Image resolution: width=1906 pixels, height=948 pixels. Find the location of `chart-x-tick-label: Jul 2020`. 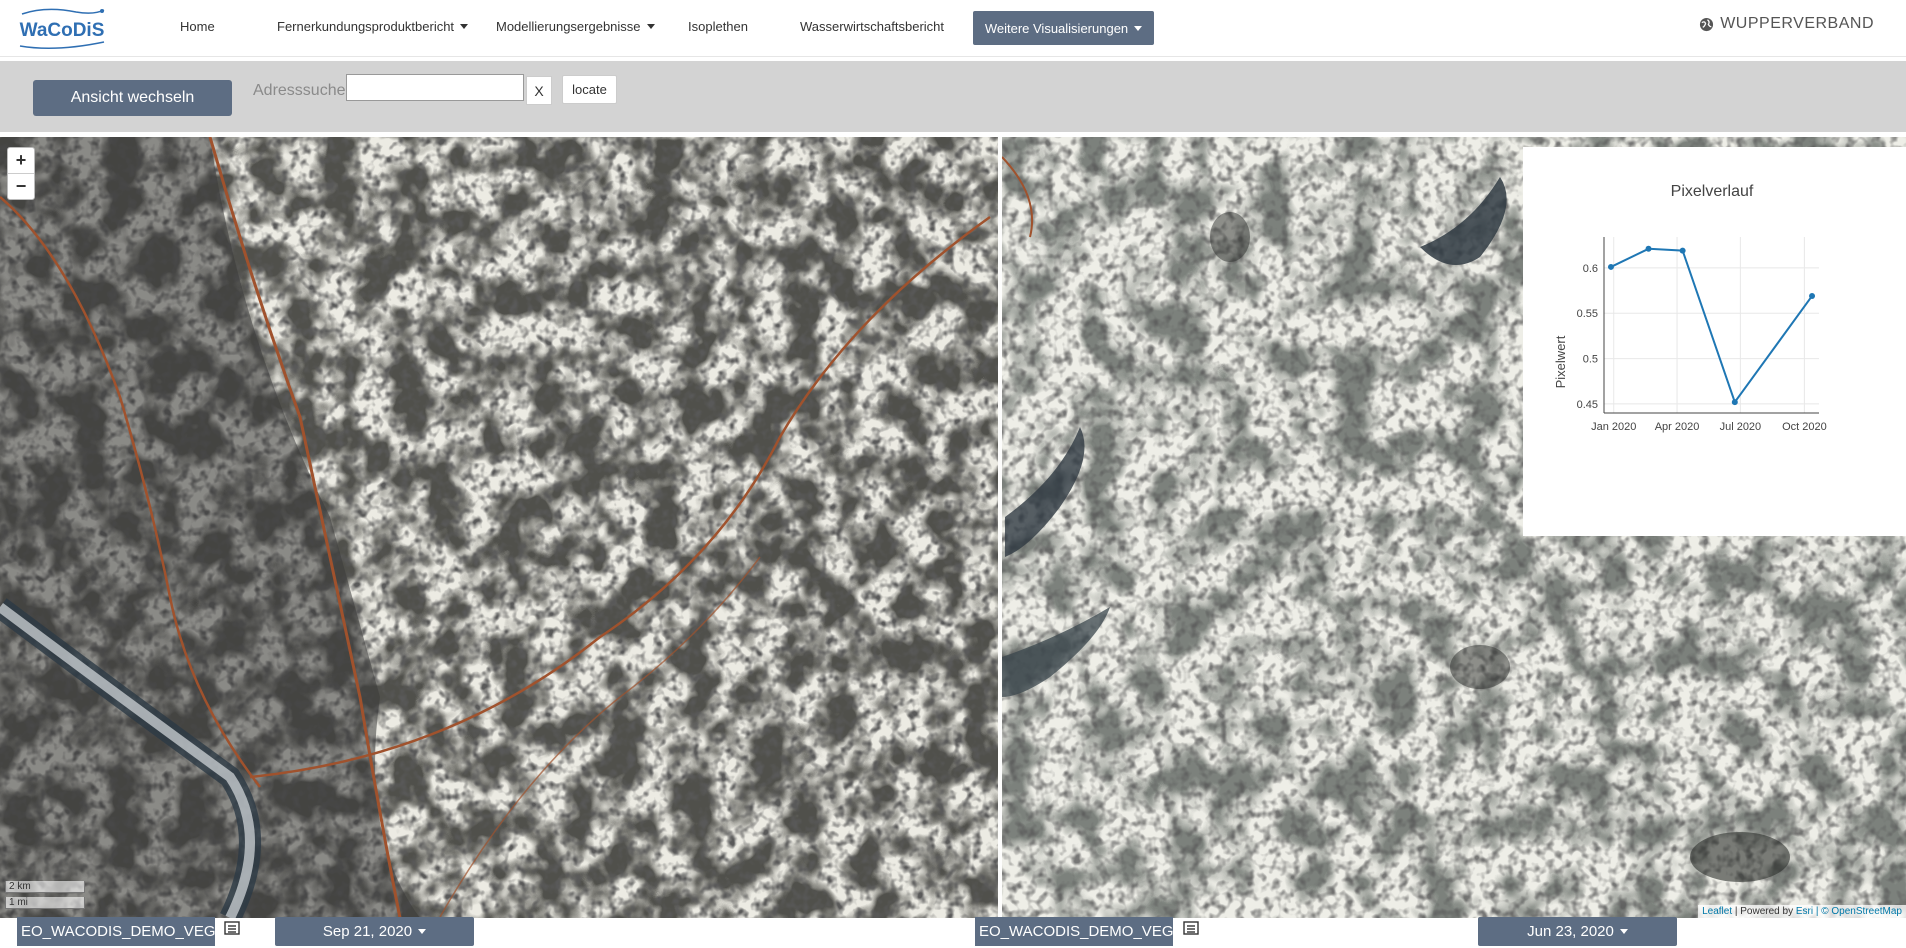

chart-x-tick-label: Jul 2020 is located at coordinates (1741, 427).